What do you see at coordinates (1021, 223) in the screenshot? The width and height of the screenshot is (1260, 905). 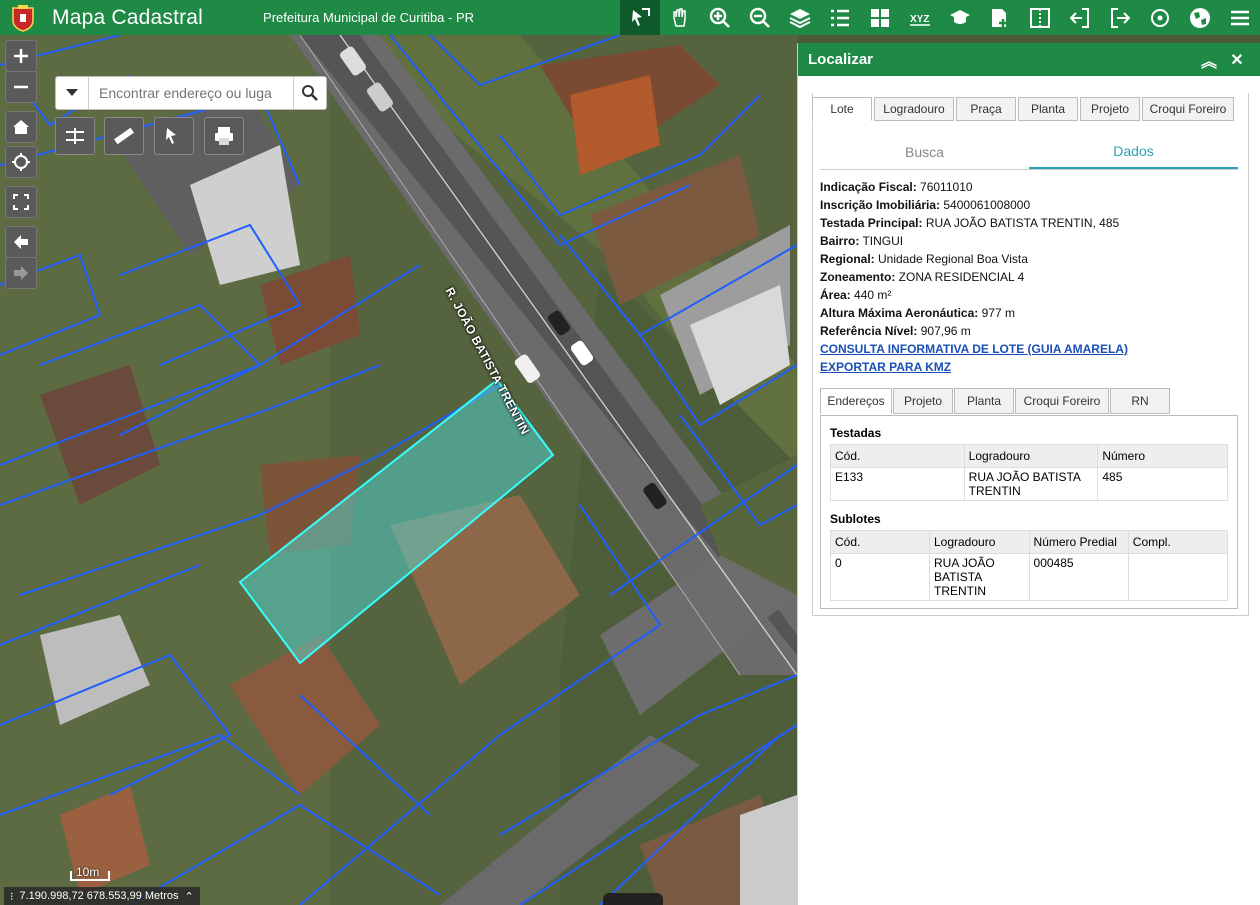 I see `field-value: RUA JOÃO BATISTA TRENTIN, 485` at bounding box center [1021, 223].